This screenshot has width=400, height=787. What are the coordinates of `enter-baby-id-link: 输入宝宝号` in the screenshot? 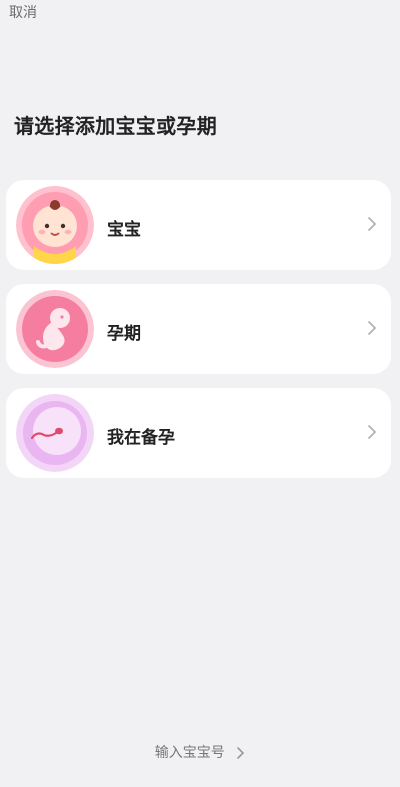 It's located at (200, 752).